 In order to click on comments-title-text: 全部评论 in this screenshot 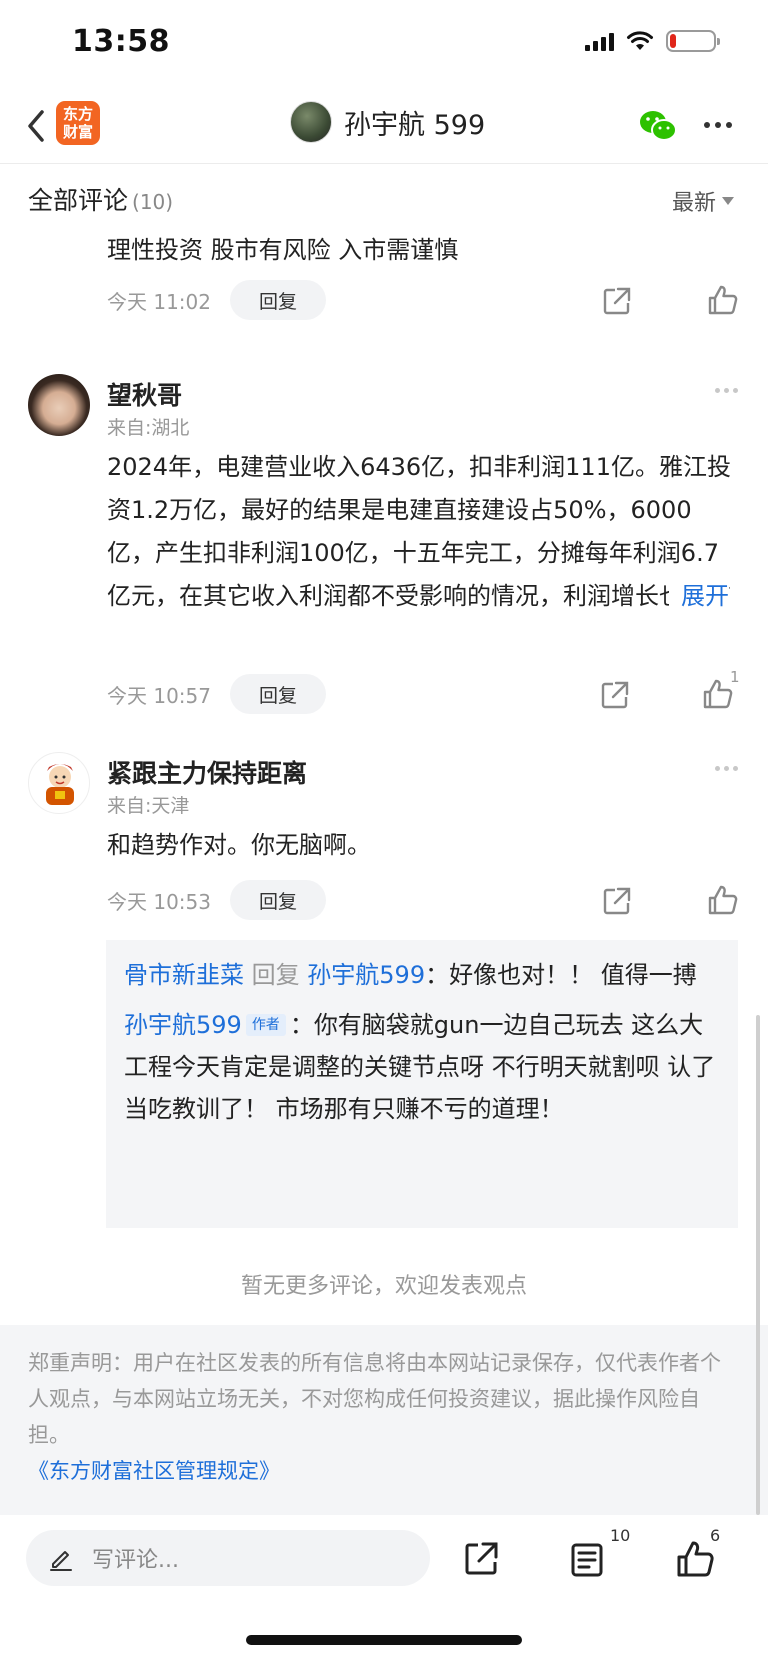, I will do `click(78, 200)`.